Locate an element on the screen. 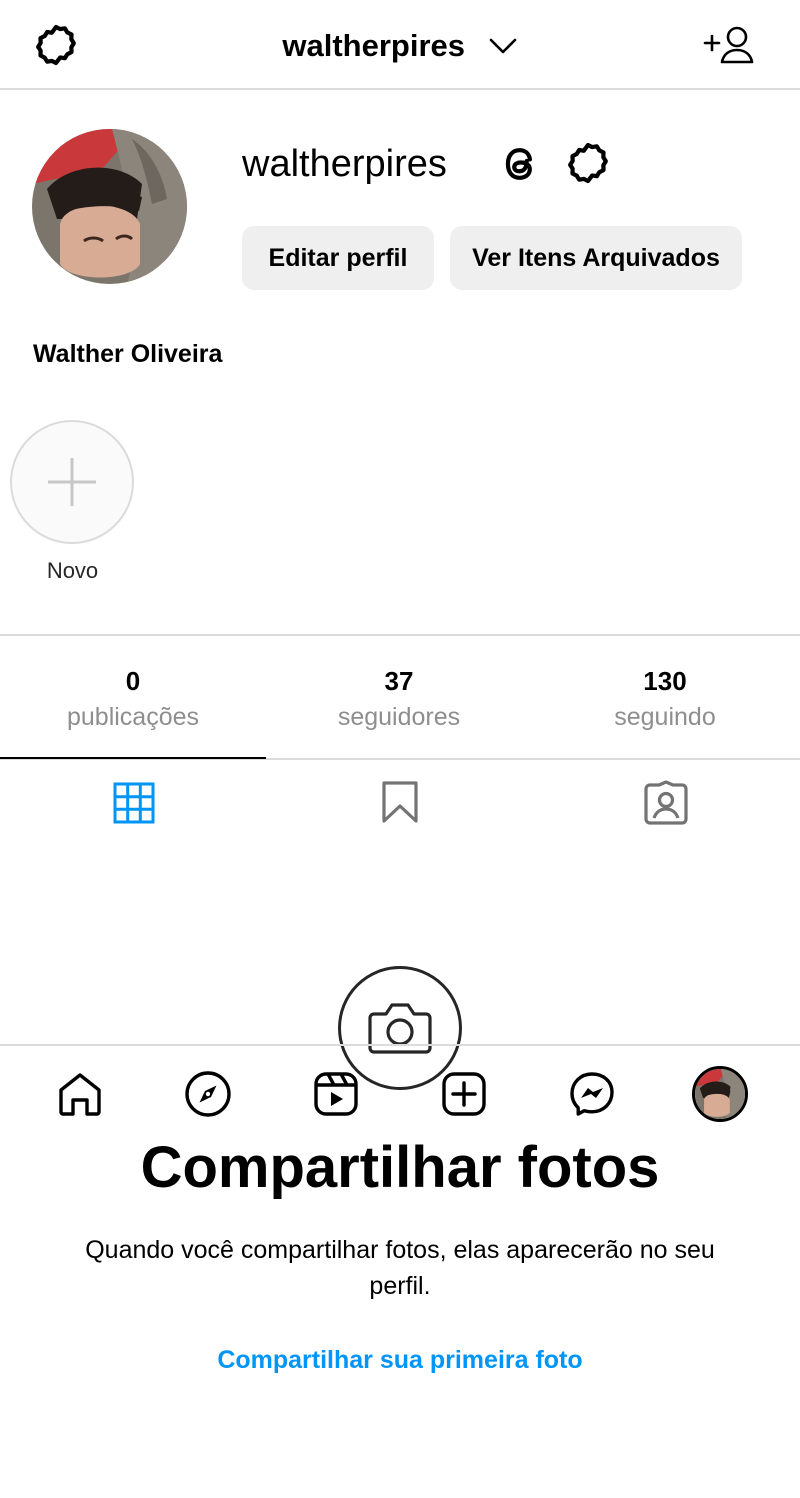  stat-followers: 37 seguidores is located at coordinates (399, 684).